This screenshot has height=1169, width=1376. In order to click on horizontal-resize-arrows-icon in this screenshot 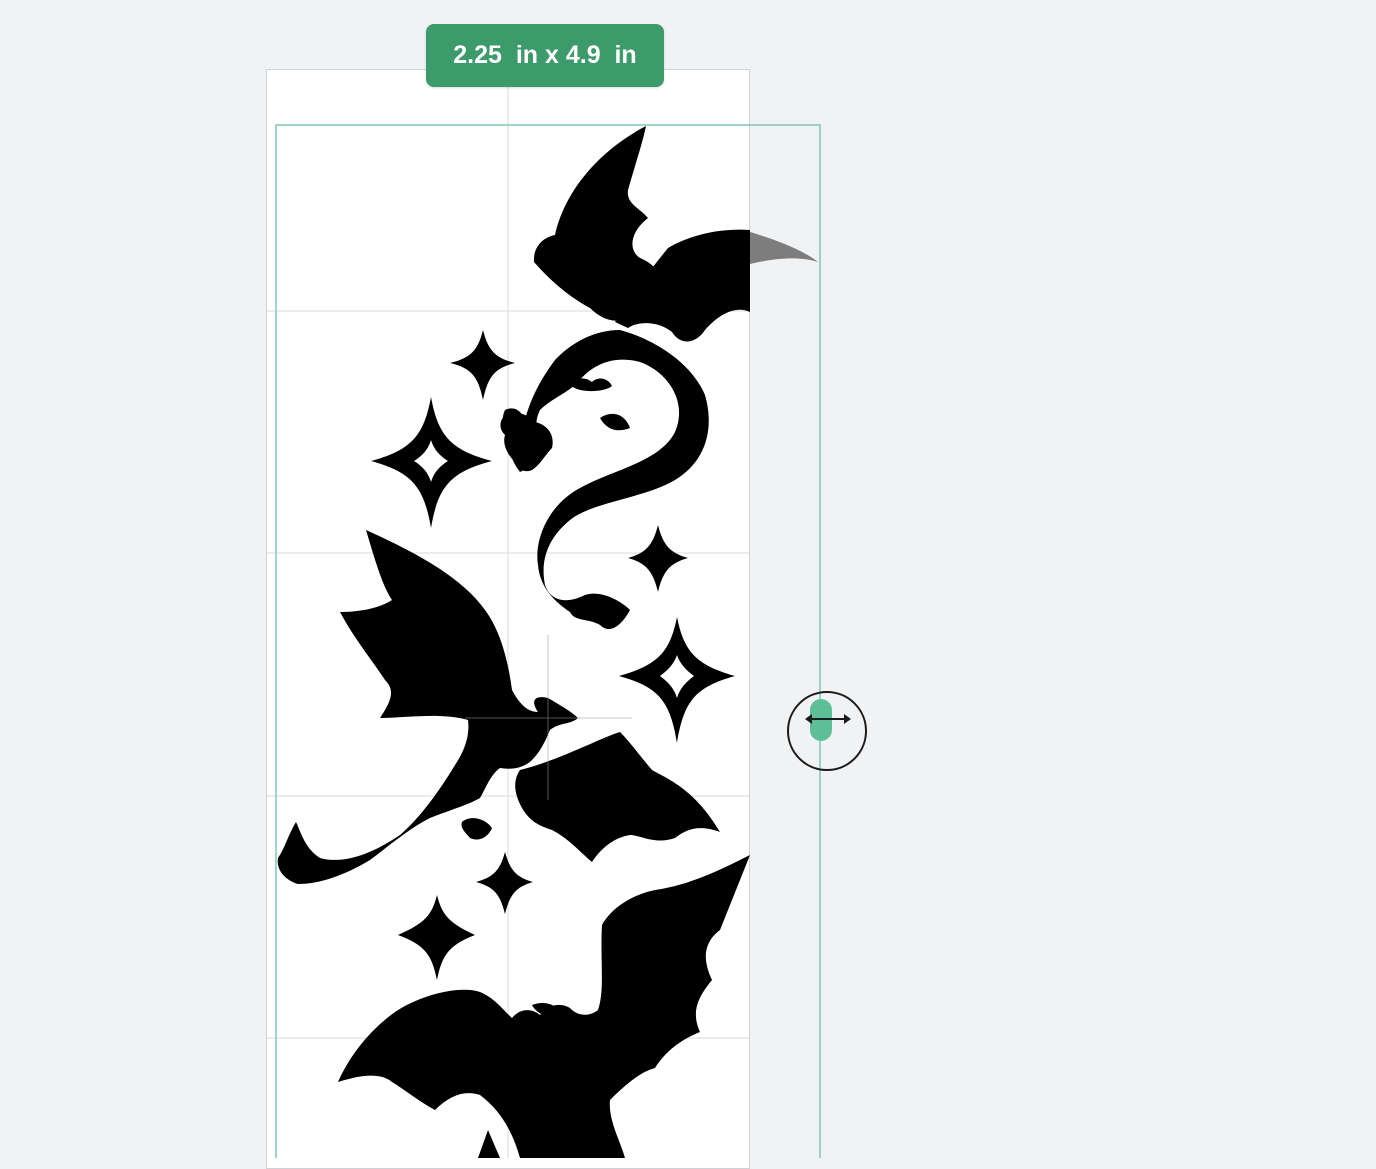, I will do `click(828, 719)`.